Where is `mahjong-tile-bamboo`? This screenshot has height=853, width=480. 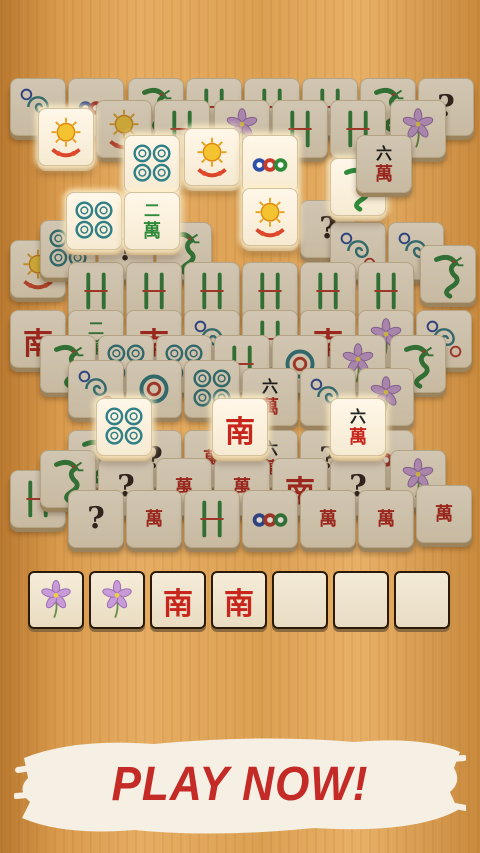
mahjong-tile-bamboo is located at coordinates (212, 519).